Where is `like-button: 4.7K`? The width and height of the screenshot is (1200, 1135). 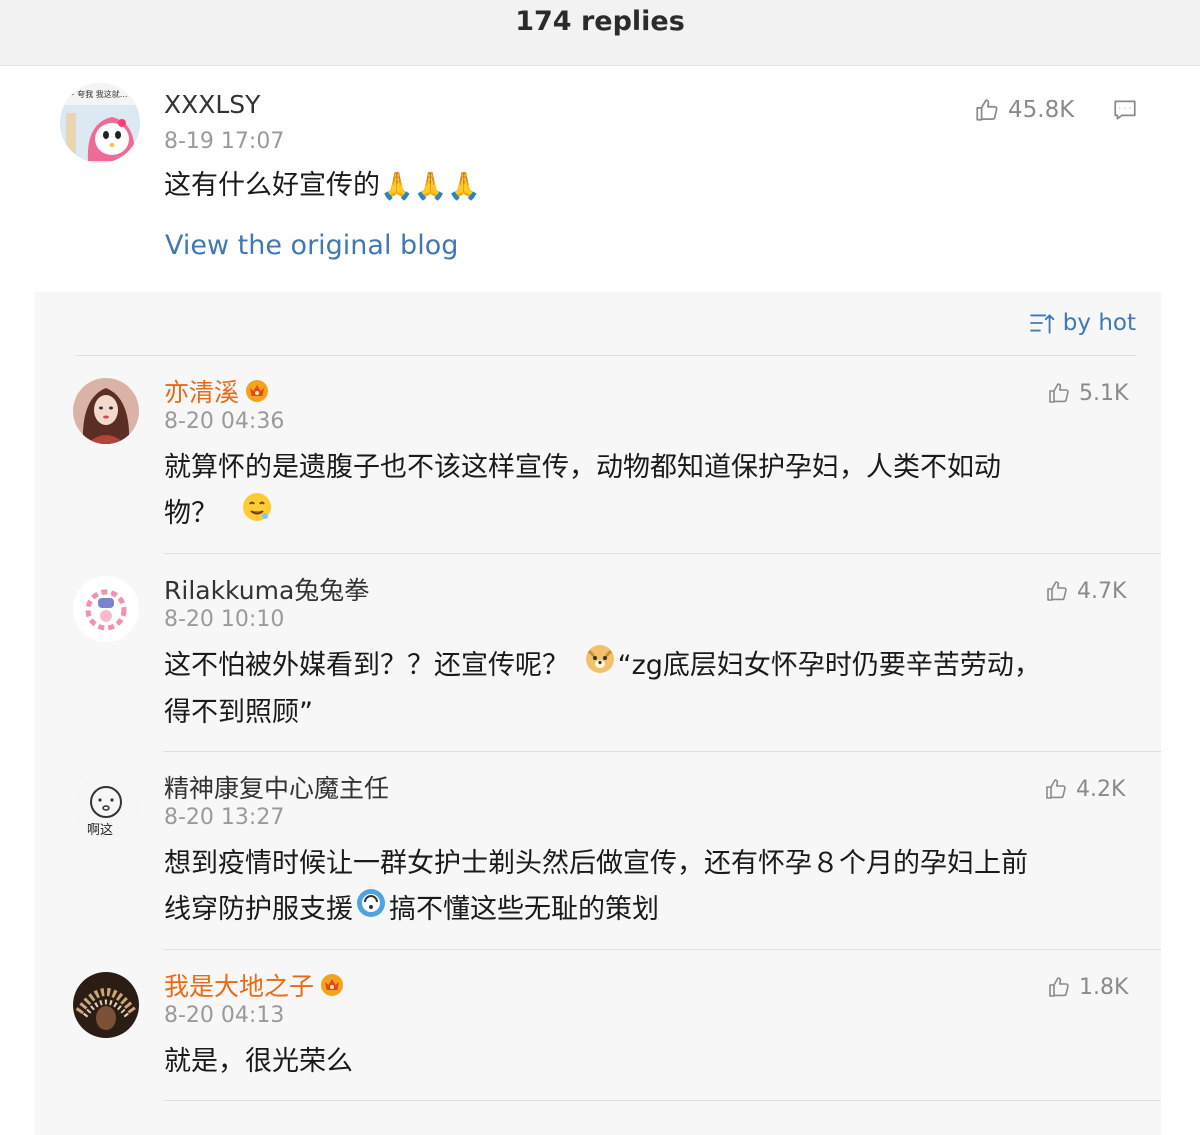
like-button: 4.7K is located at coordinates (1085, 591).